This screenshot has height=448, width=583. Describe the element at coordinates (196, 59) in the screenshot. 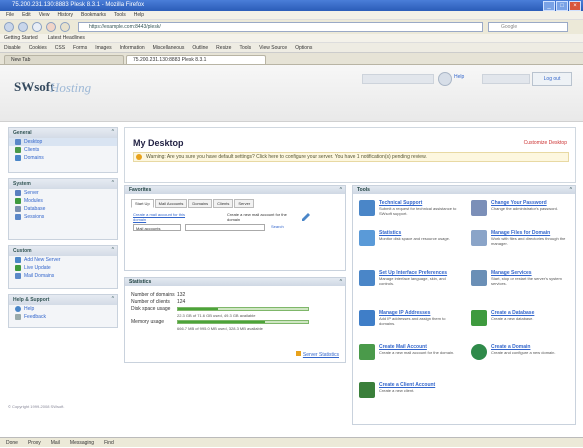

I see `tab-plesk: 75.200.231.130:8883 Plesk 8.3.1` at that location.